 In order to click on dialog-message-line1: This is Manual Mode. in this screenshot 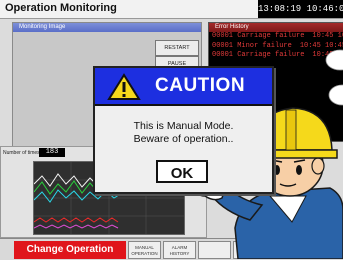, I will do `click(183, 126)`.